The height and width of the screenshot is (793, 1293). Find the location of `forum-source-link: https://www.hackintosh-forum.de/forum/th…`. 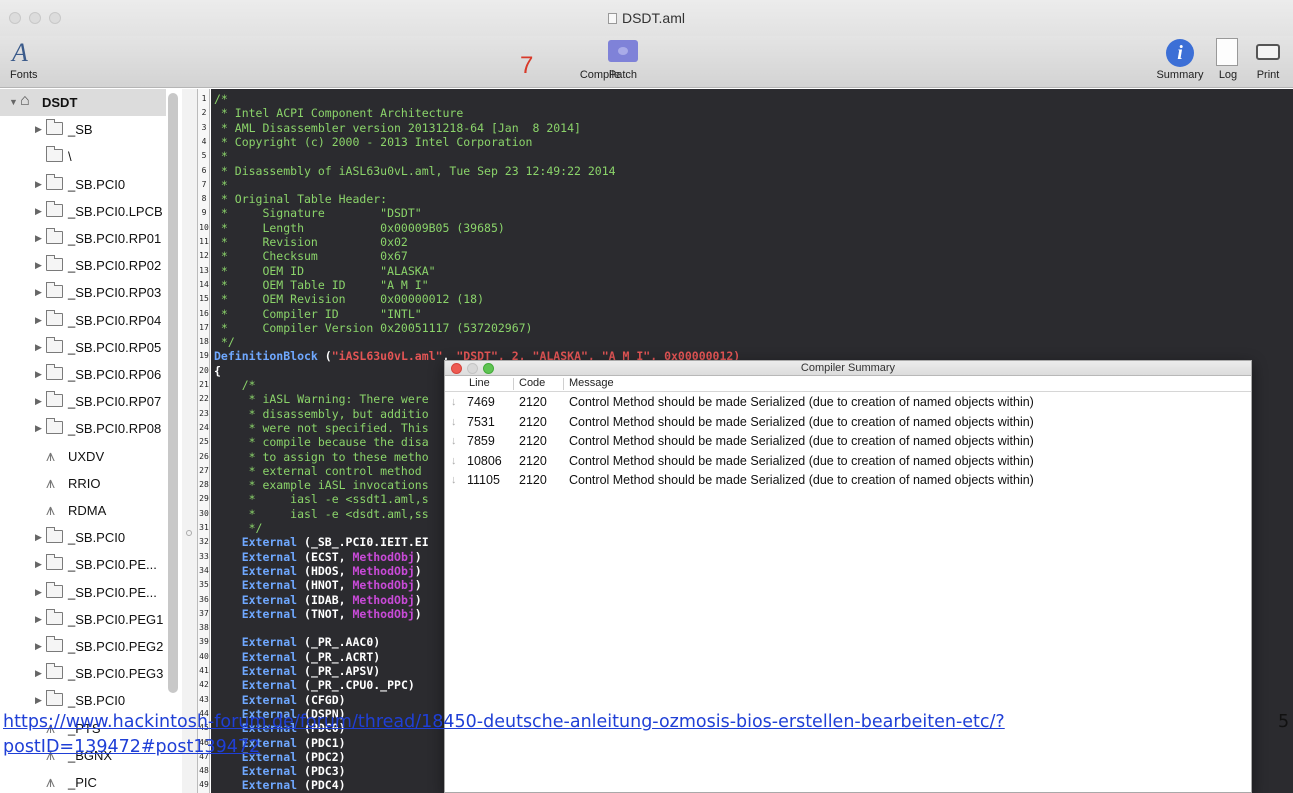

forum-source-link: https://www.hackintosh-forum.de/forum/th… is located at coordinates (618, 735).